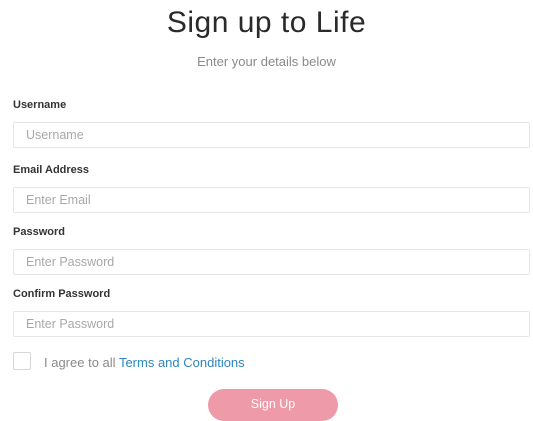 The width and height of the screenshot is (533, 421). I want to click on confirm-password-label: Confirm Password, so click(62, 294).